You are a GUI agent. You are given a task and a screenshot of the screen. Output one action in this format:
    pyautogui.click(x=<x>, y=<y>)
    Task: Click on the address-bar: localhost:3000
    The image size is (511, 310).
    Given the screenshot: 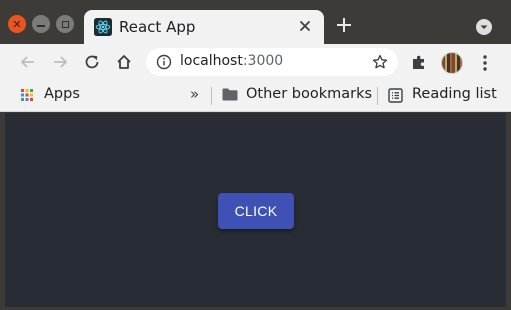 What is the action you would take?
    pyautogui.click(x=272, y=62)
    